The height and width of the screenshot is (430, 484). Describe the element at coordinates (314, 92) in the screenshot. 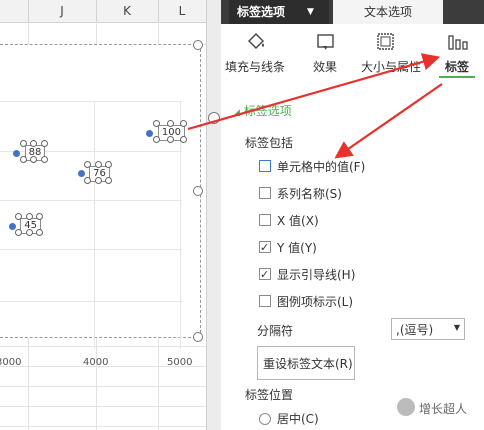

I see `arrow-to-label-tab` at that location.